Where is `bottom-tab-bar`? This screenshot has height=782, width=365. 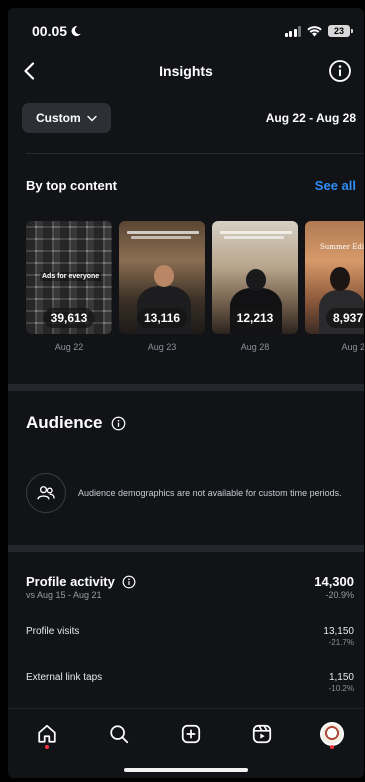
bottom-tab-bar is located at coordinates (186, 743).